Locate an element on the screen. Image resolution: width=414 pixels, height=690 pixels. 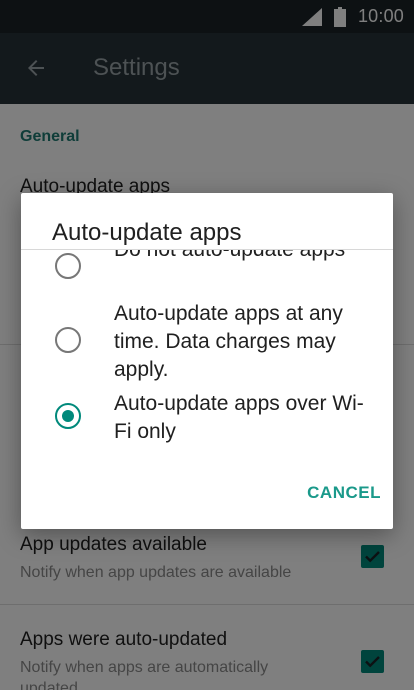
radio-do-not-auto-update is located at coordinates (68, 266).